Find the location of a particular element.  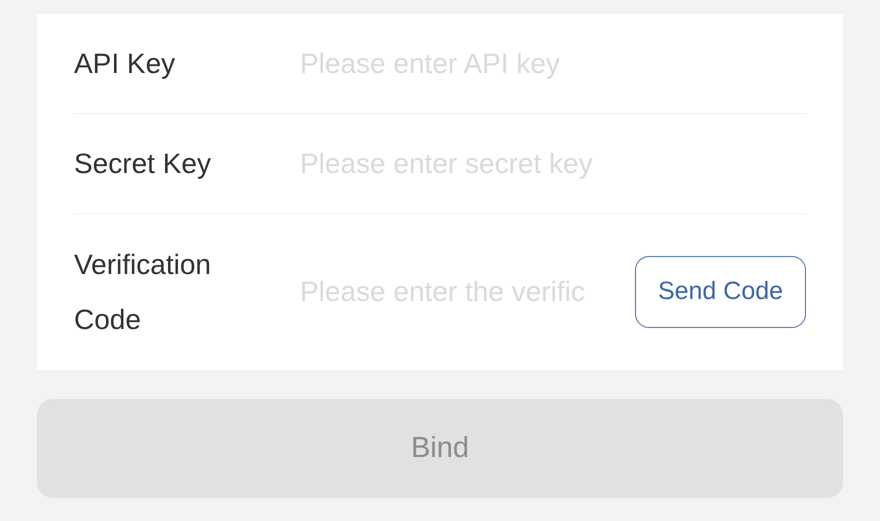

field-label: Secret Key is located at coordinates (143, 164).